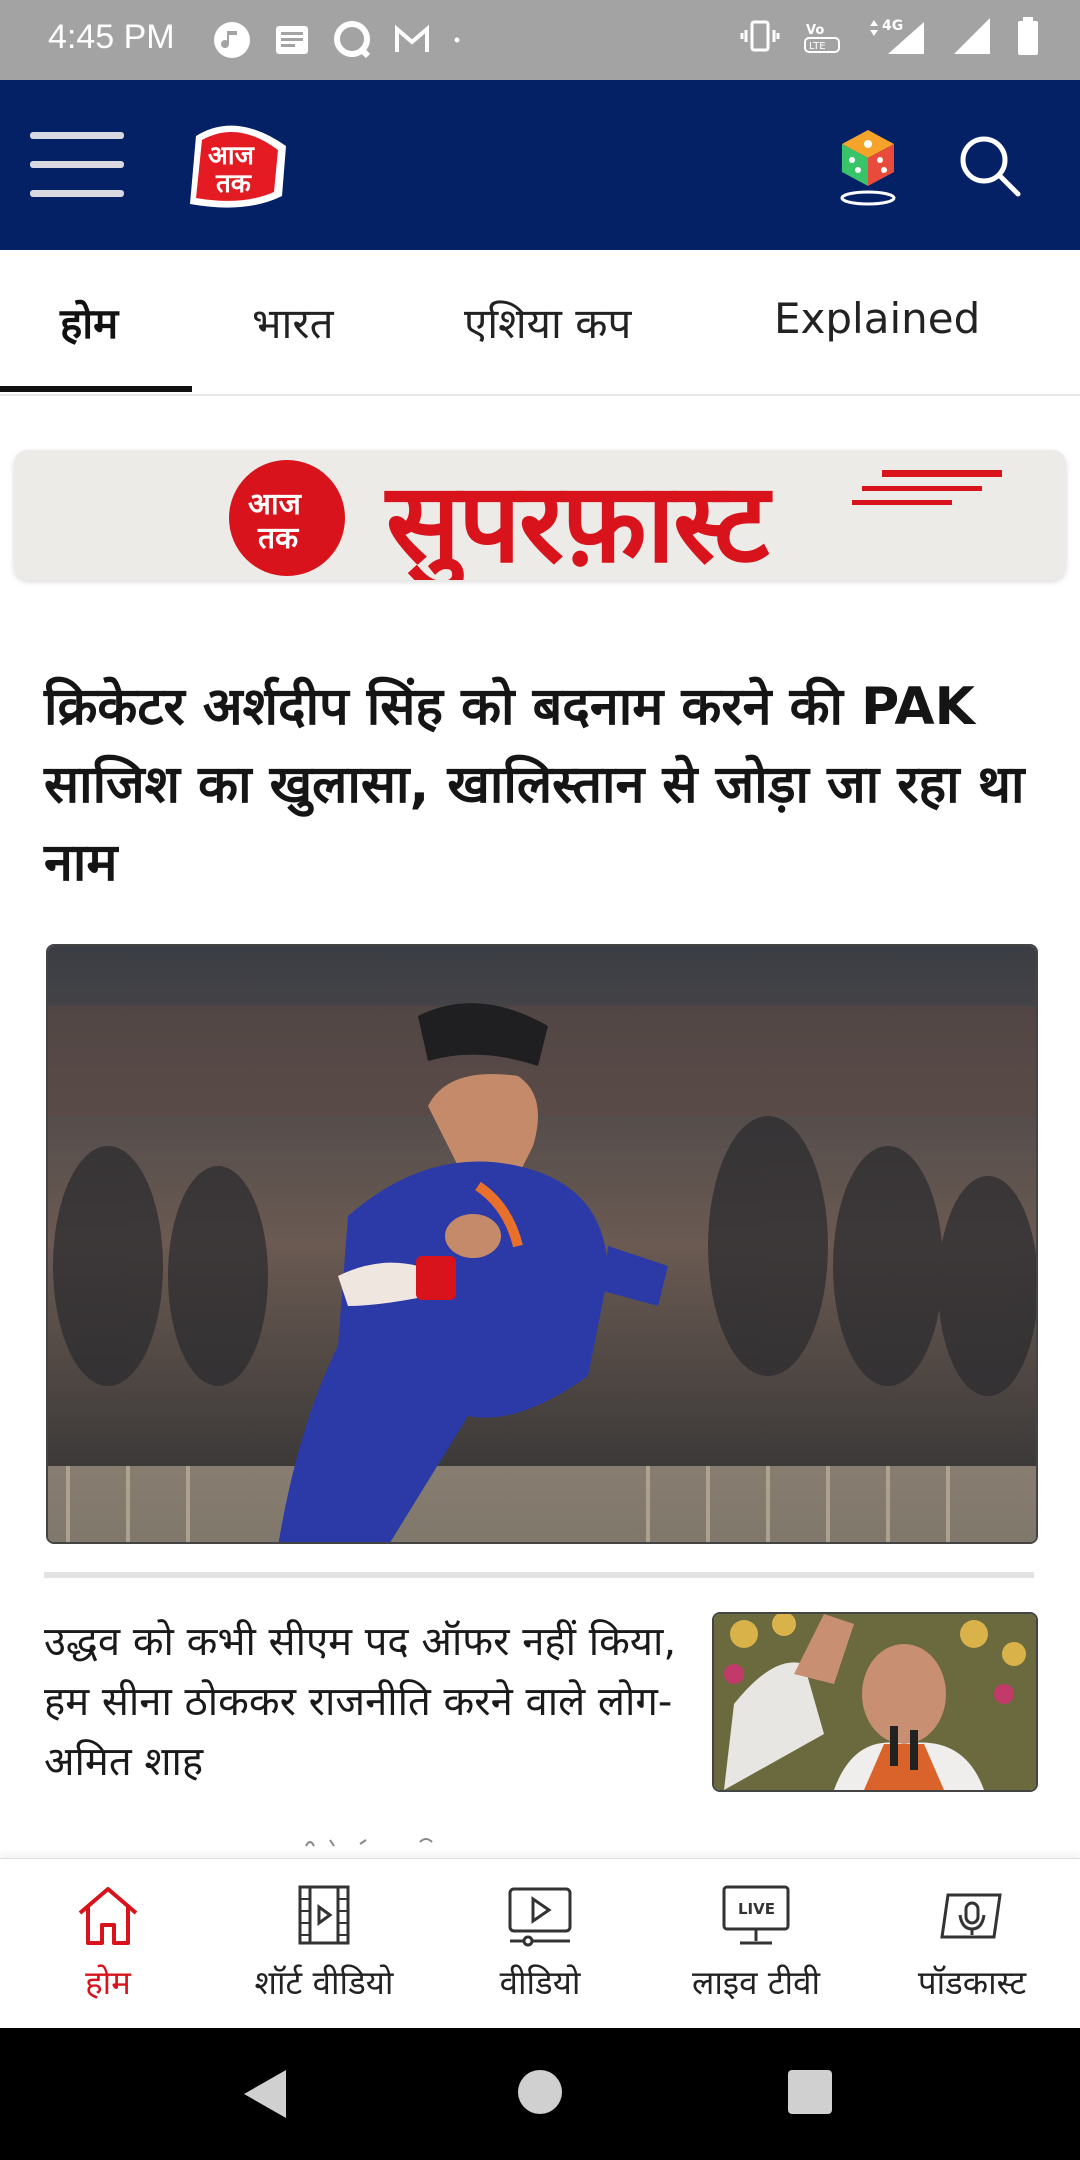  What do you see at coordinates (324, 1982) in the screenshot?
I see `nav-short-video-label: शॉर्ट वीडियो` at bounding box center [324, 1982].